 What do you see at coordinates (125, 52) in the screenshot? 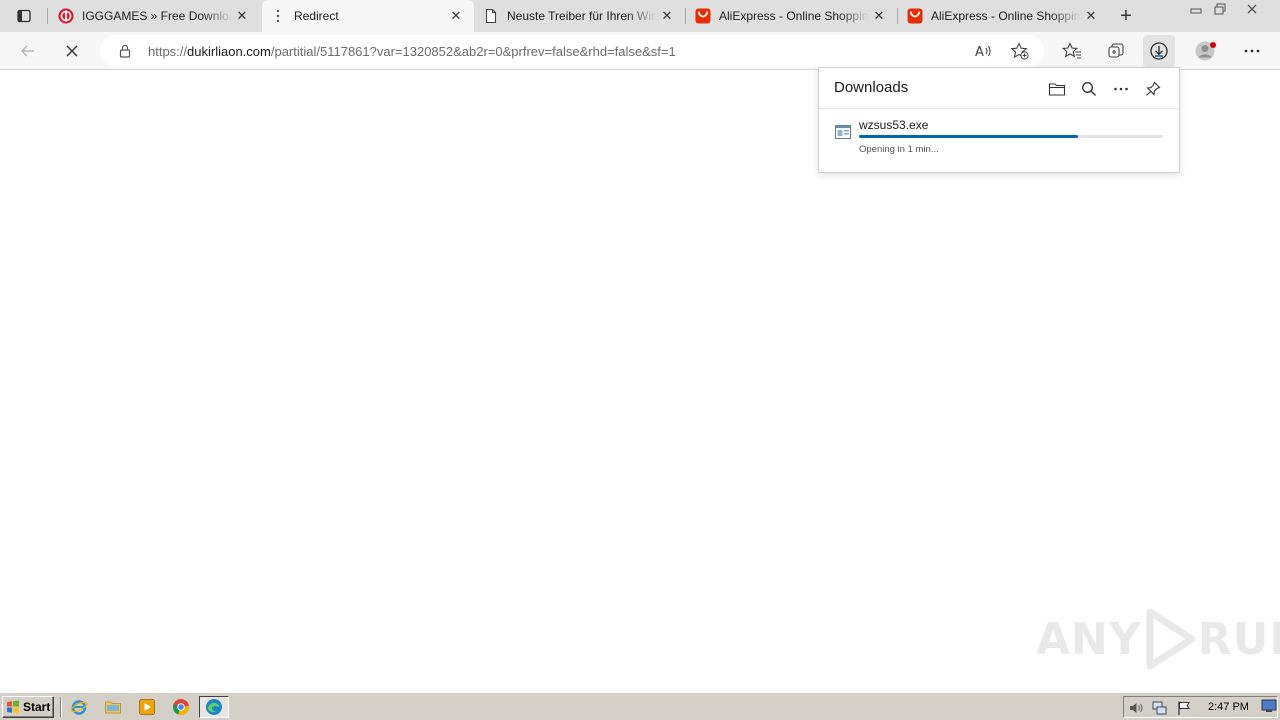
I see `lock-icon` at bounding box center [125, 52].